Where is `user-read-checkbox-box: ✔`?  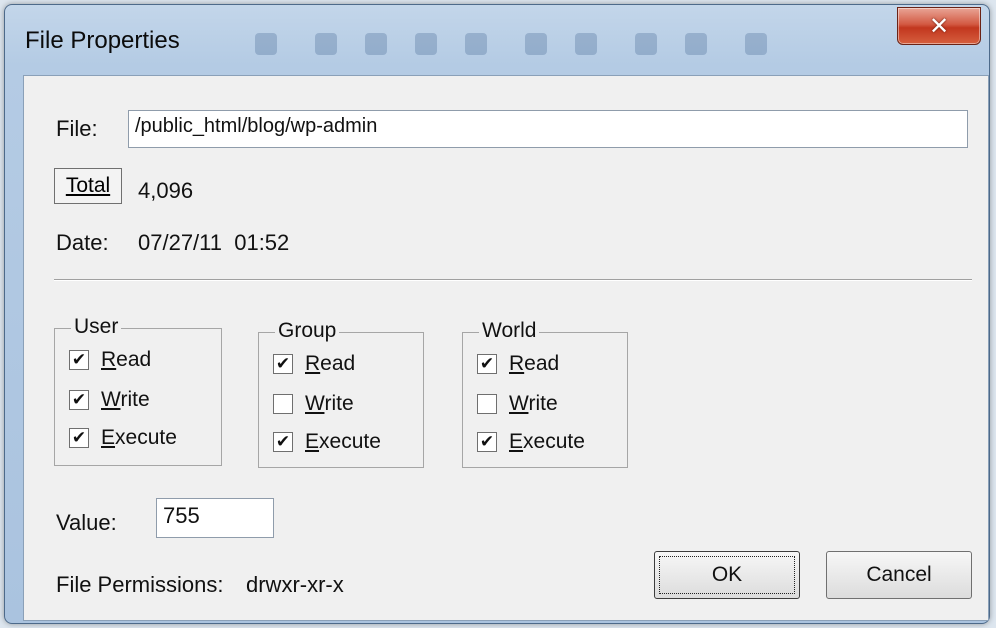 user-read-checkbox-box: ✔ is located at coordinates (79, 360).